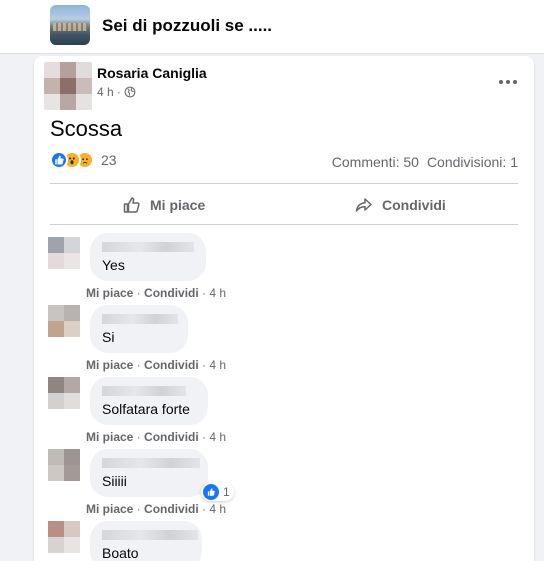  What do you see at coordinates (152, 73) in the screenshot?
I see `post-author-name: Rosaria Caniglia` at bounding box center [152, 73].